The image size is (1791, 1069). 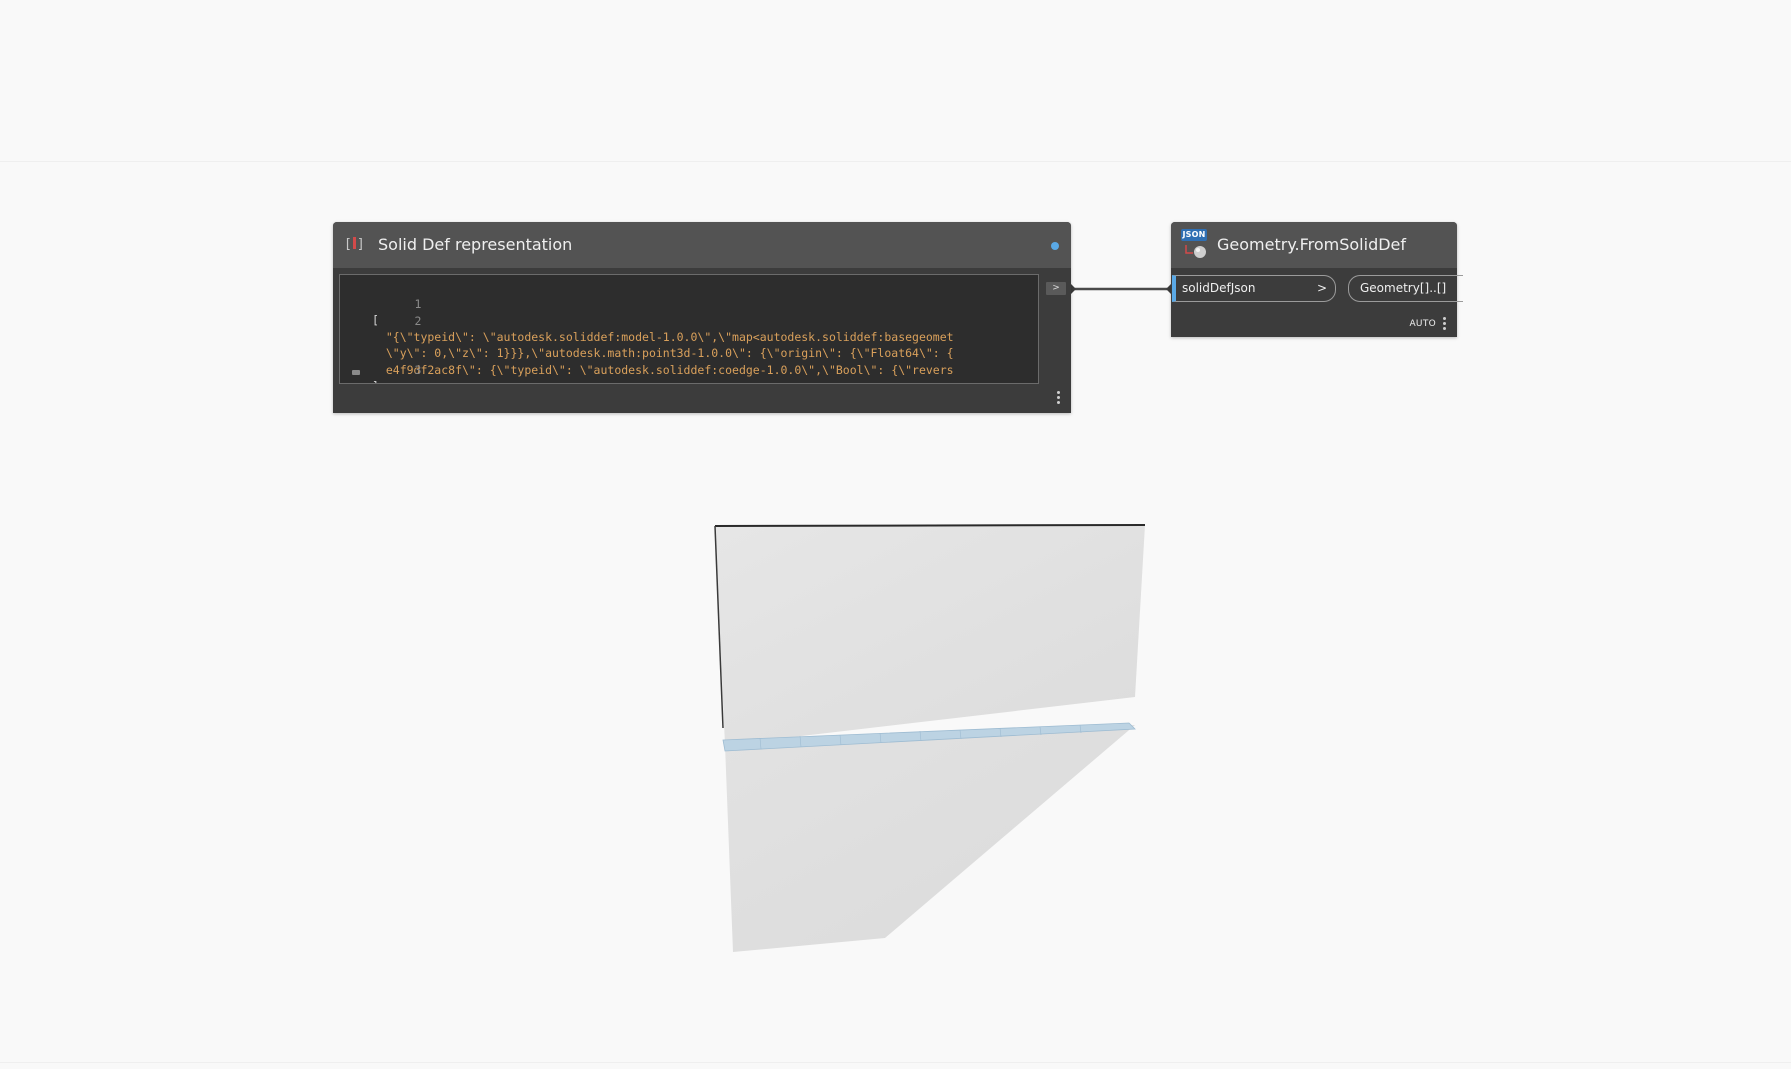 I want to click on code-block-node-header: [] Solid Def representation, so click(x=702, y=245).